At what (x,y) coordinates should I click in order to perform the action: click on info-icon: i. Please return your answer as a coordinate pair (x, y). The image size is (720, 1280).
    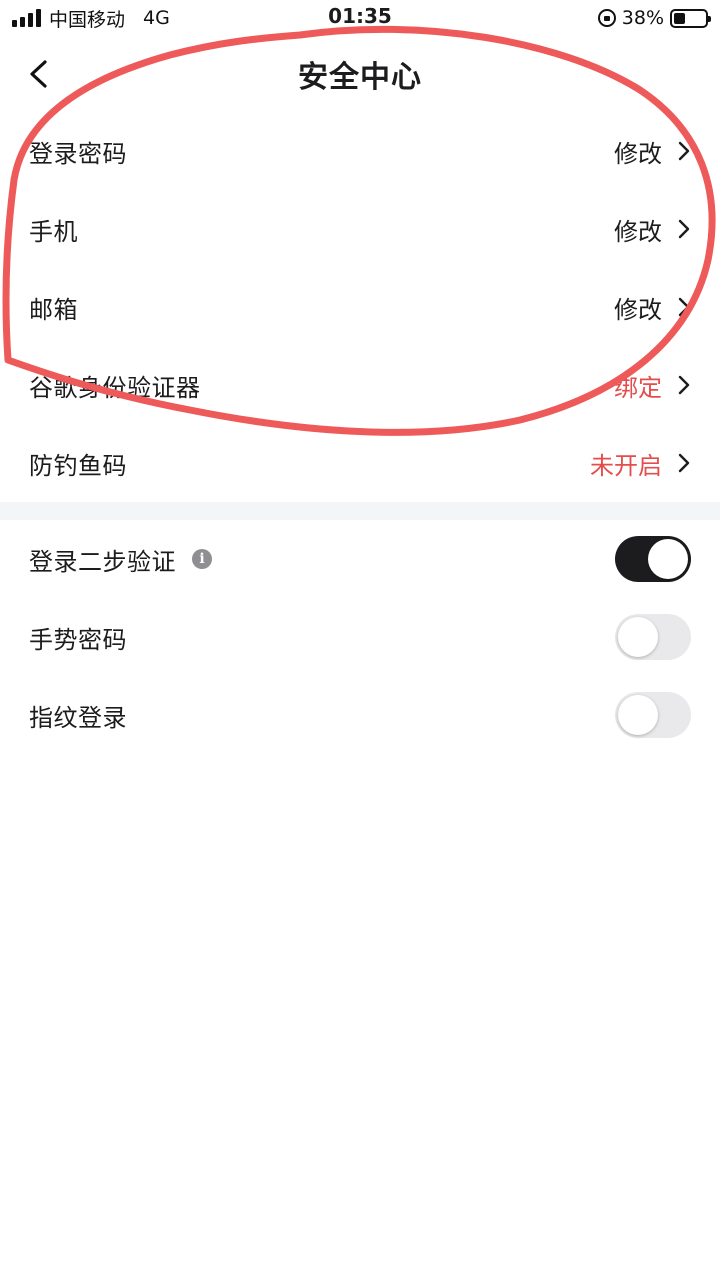
    Looking at the image, I should click on (202, 559).